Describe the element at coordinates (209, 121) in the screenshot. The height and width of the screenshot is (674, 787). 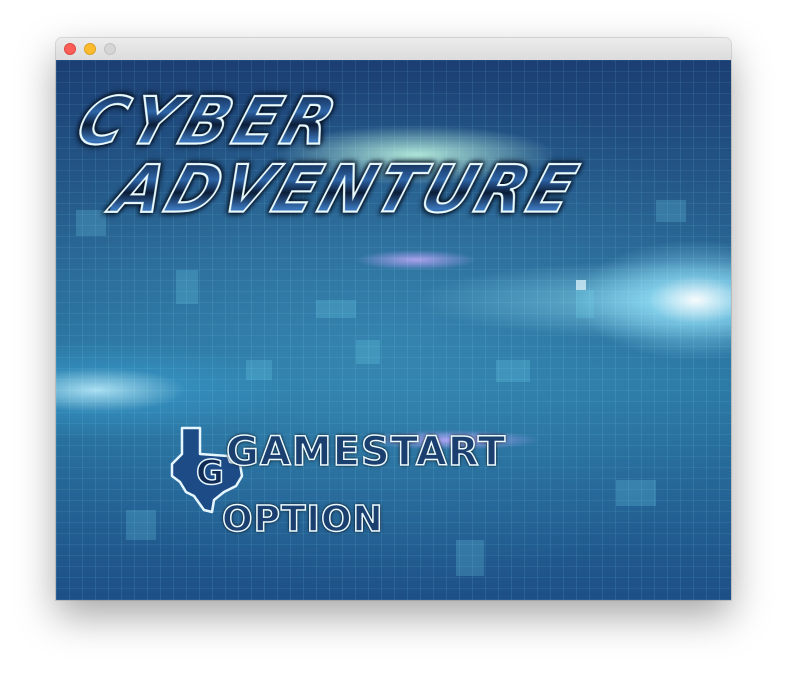
I see `game-logo-line-1: CYBER` at that location.